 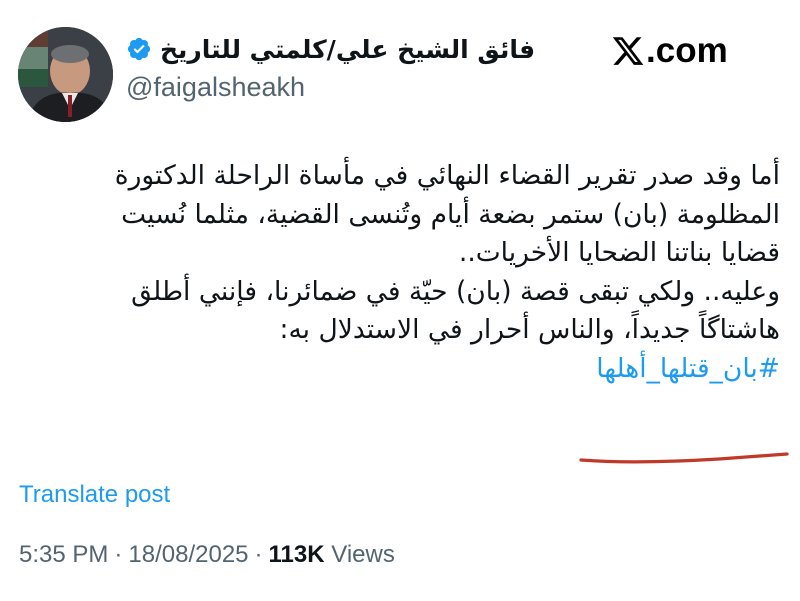 I want to click on views-count: 113K, so click(x=296, y=554).